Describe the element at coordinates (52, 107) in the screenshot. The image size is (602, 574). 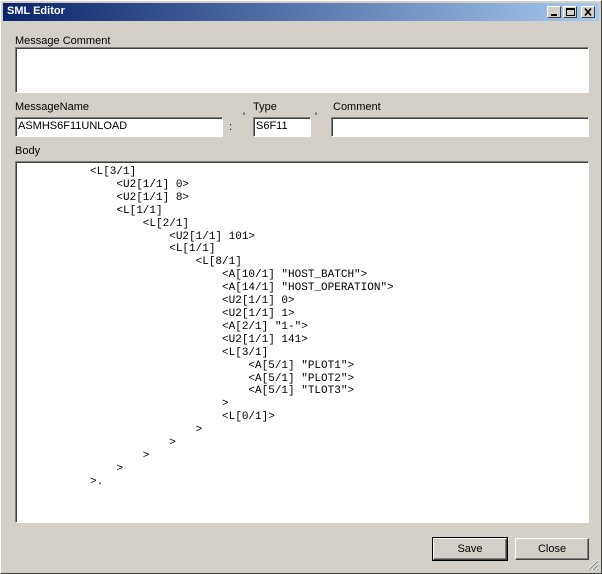
I see `message-name-label: MessageName` at that location.